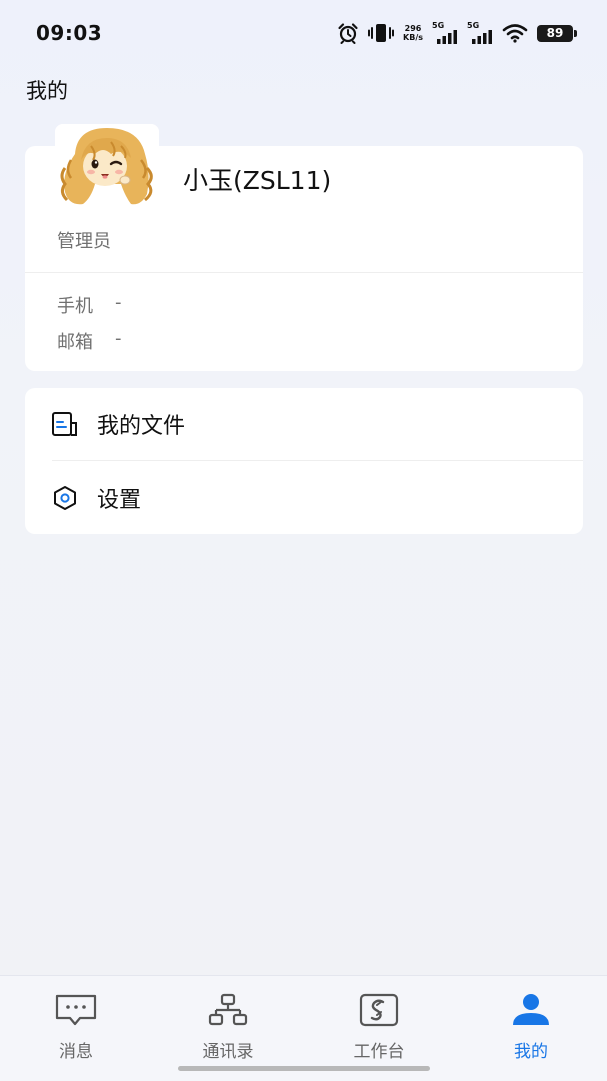 The width and height of the screenshot is (607, 1081). What do you see at coordinates (118, 338) in the screenshot?
I see `email-value: -` at bounding box center [118, 338].